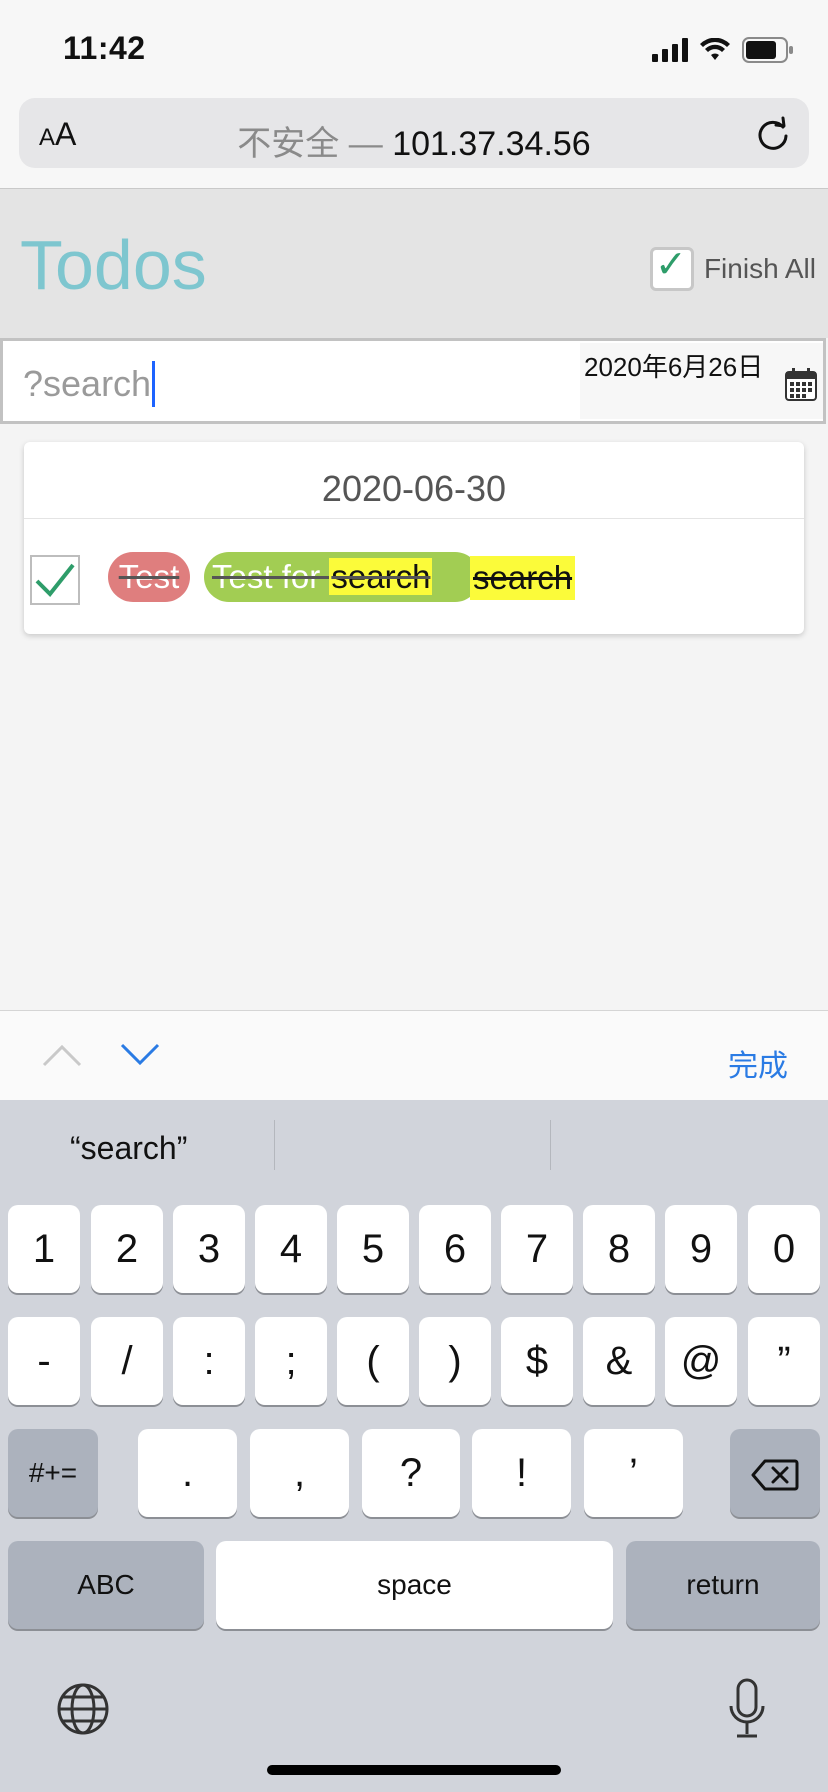 The image size is (828, 1792). Describe the element at coordinates (104, 48) in the screenshot. I see `status-time: 11:42` at that location.